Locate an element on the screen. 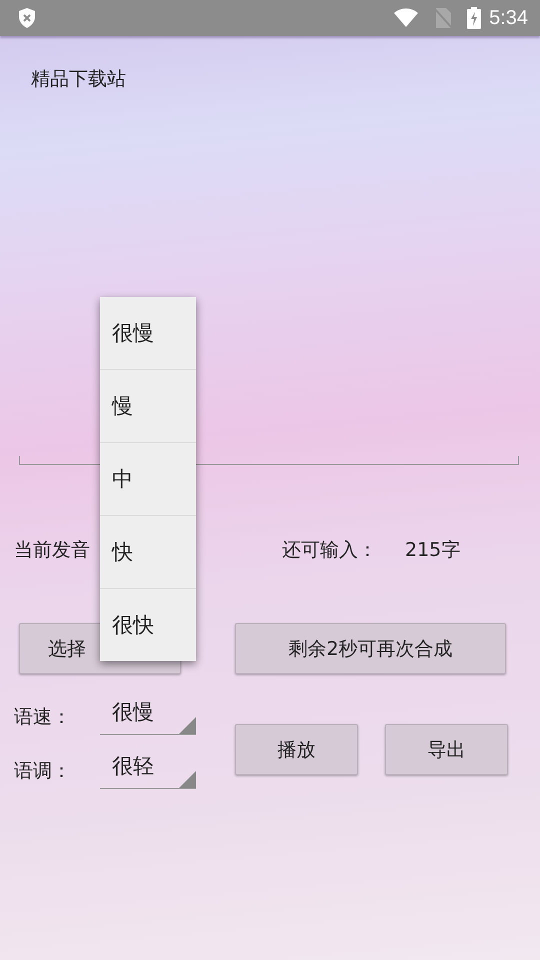 The width and height of the screenshot is (540, 960). speed-label: 语速： is located at coordinates (43, 717).